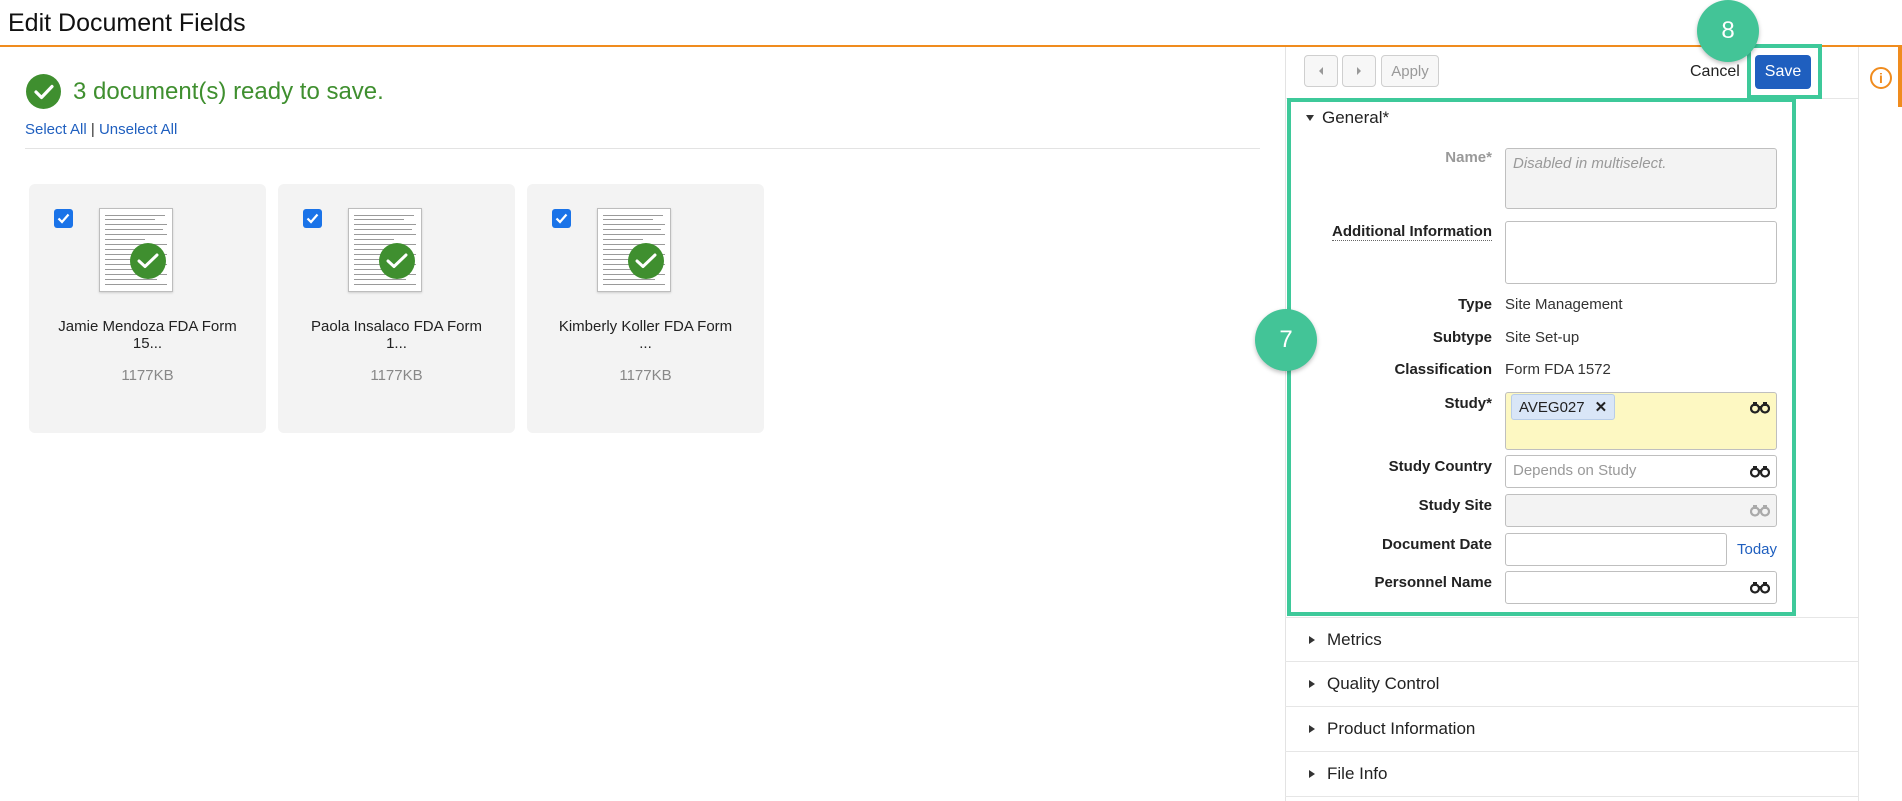 This screenshot has width=1902, height=801. I want to click on selection-links: Select All | Unselect All, so click(101, 129).